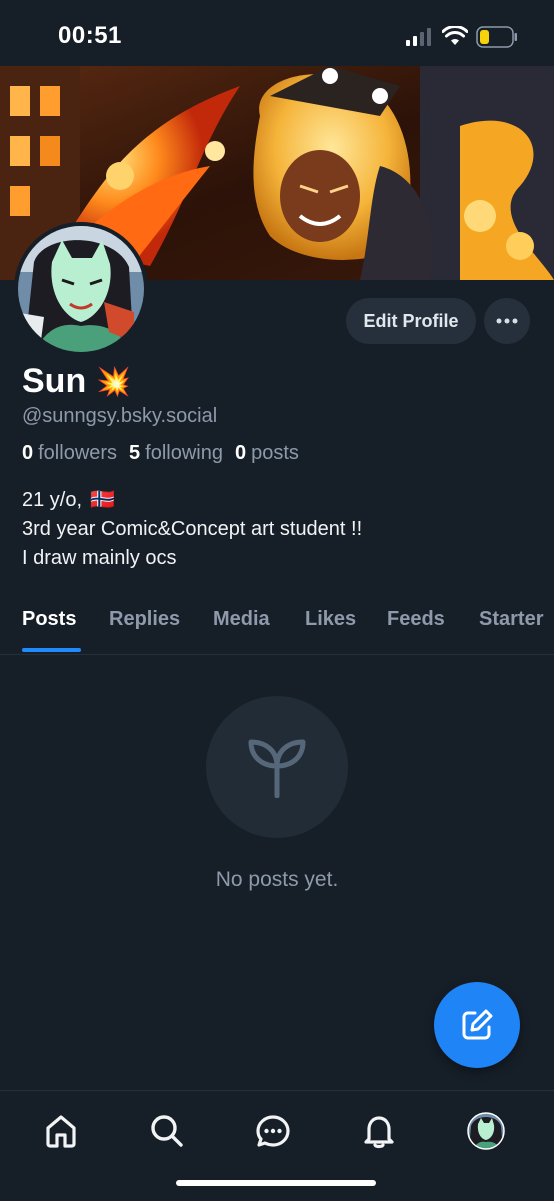  What do you see at coordinates (418, 37) in the screenshot?
I see `signal-icon` at bounding box center [418, 37].